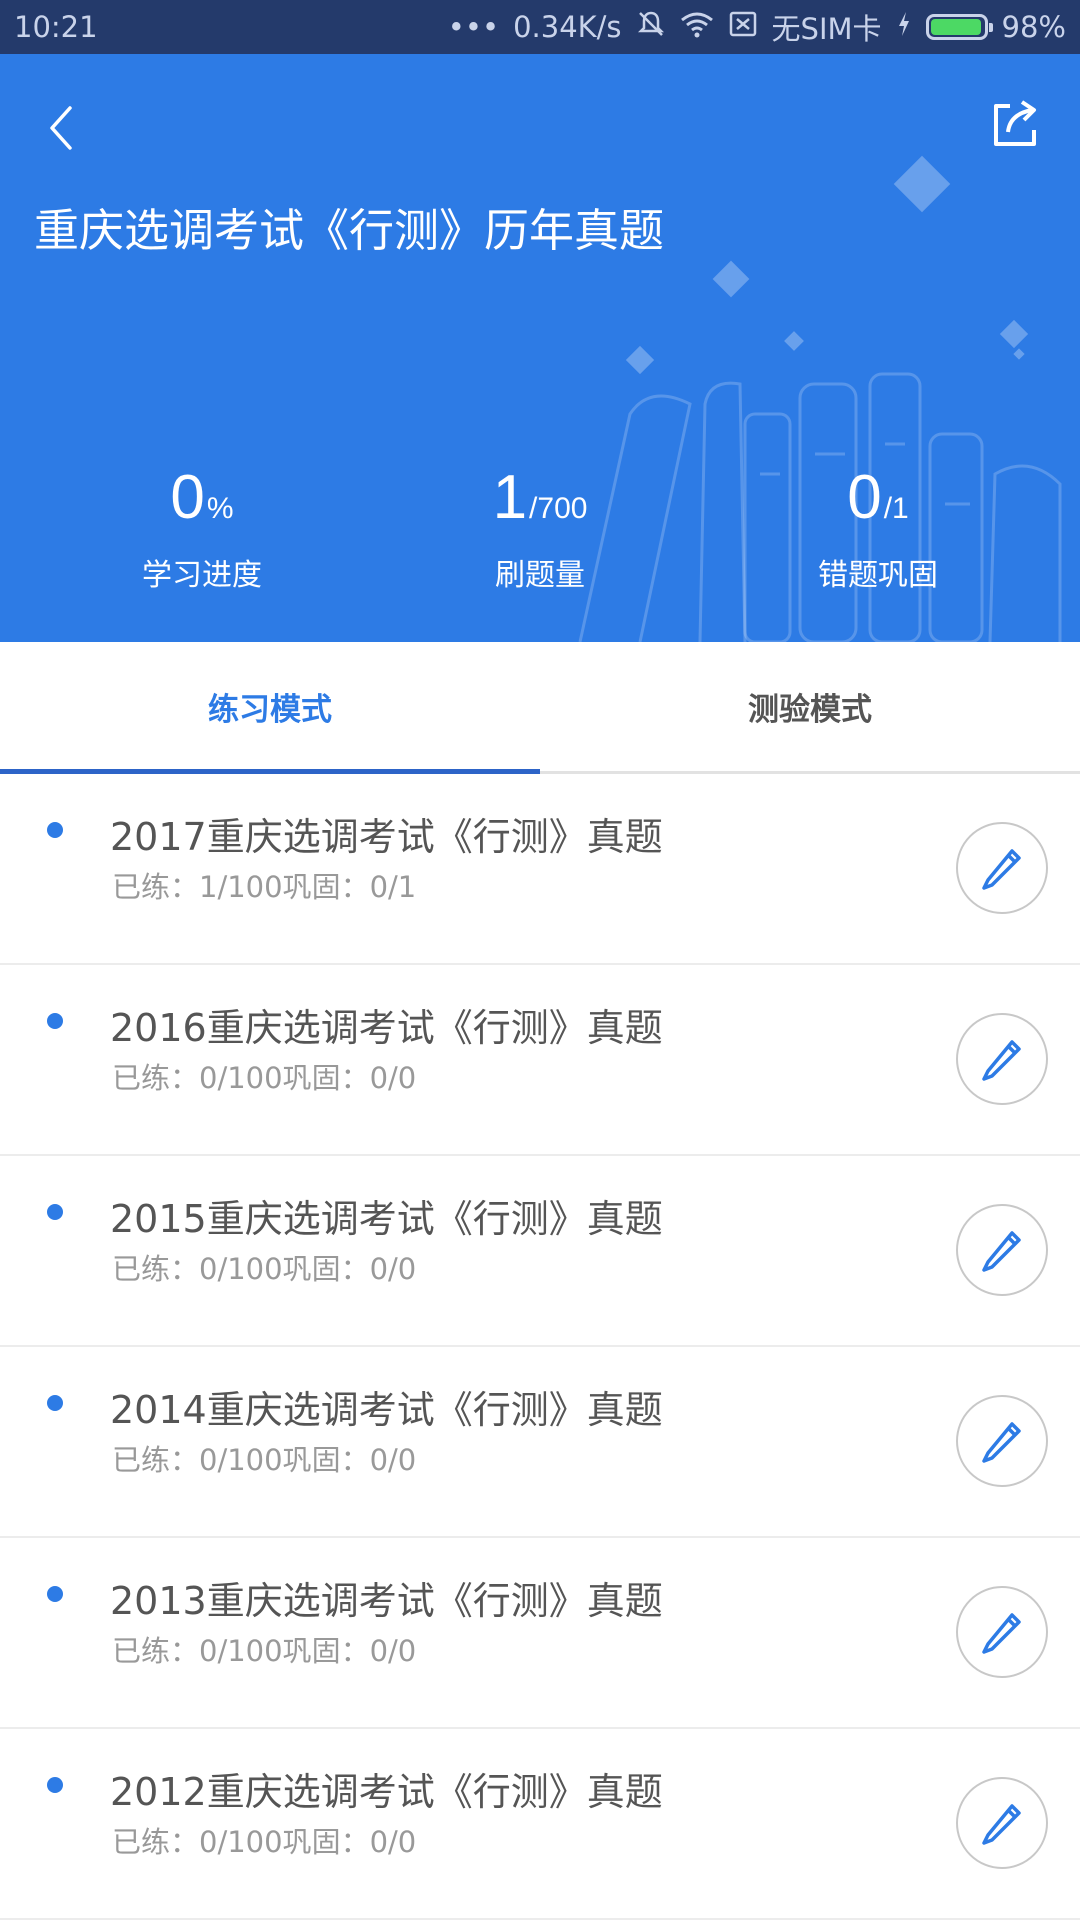  Describe the element at coordinates (878, 575) in the screenshot. I see `stat-label: 错题巩固` at that location.